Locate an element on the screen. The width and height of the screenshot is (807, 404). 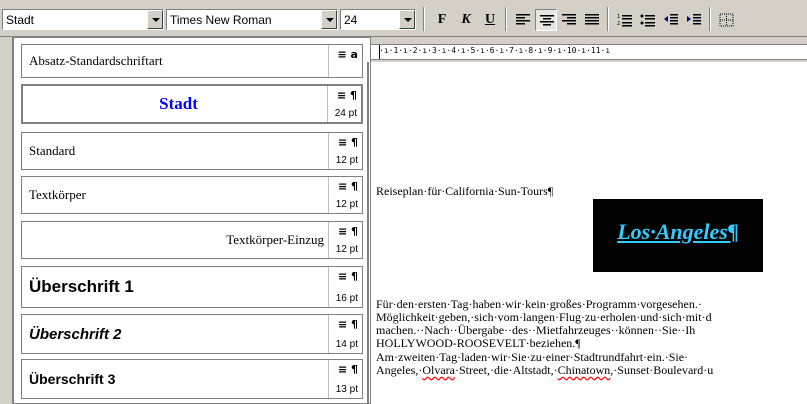
style-item-ueberschrift-2: Überschrift 2 ≡ ¶ 14 pt is located at coordinates (192, 334).